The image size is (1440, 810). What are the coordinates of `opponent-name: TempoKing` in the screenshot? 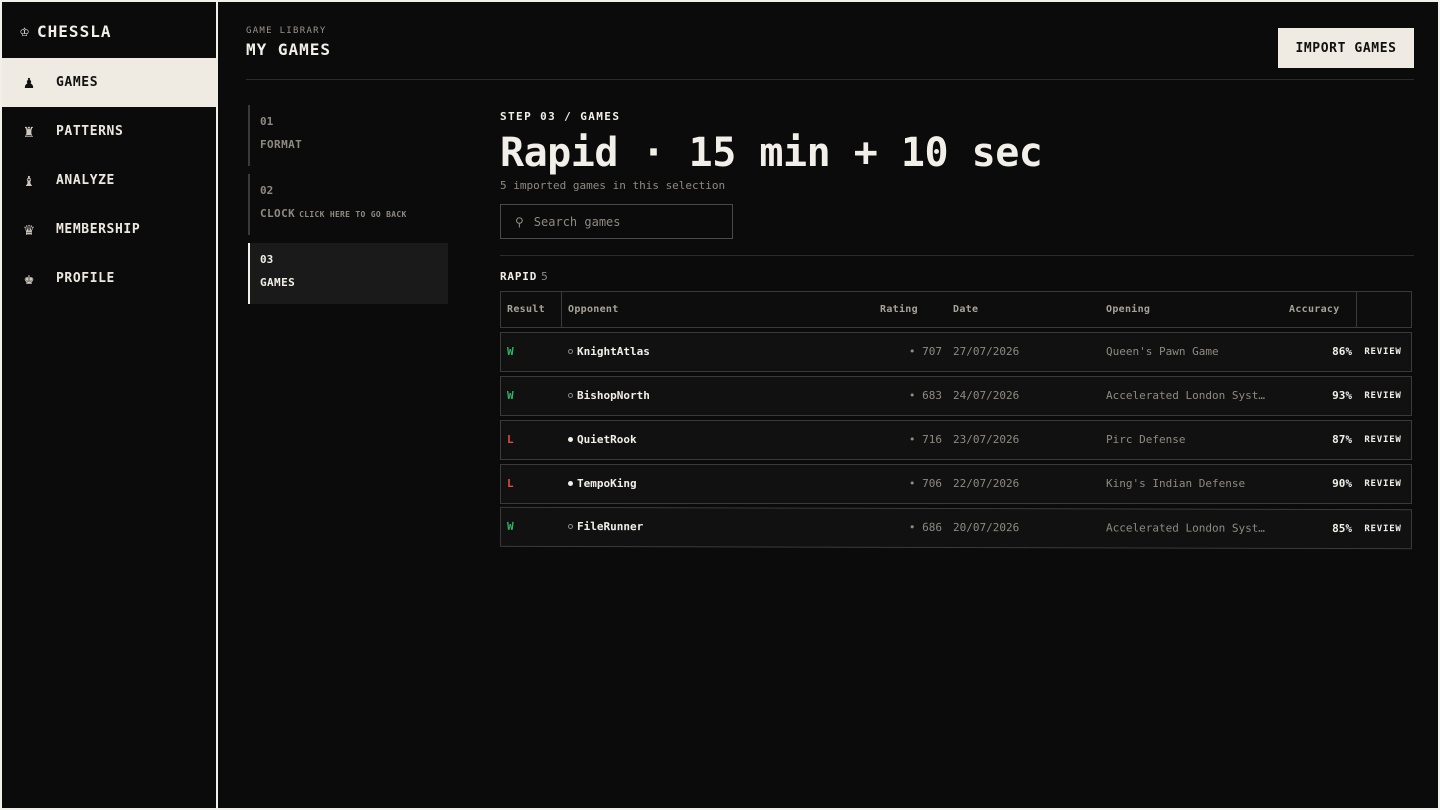 It's located at (607, 483).